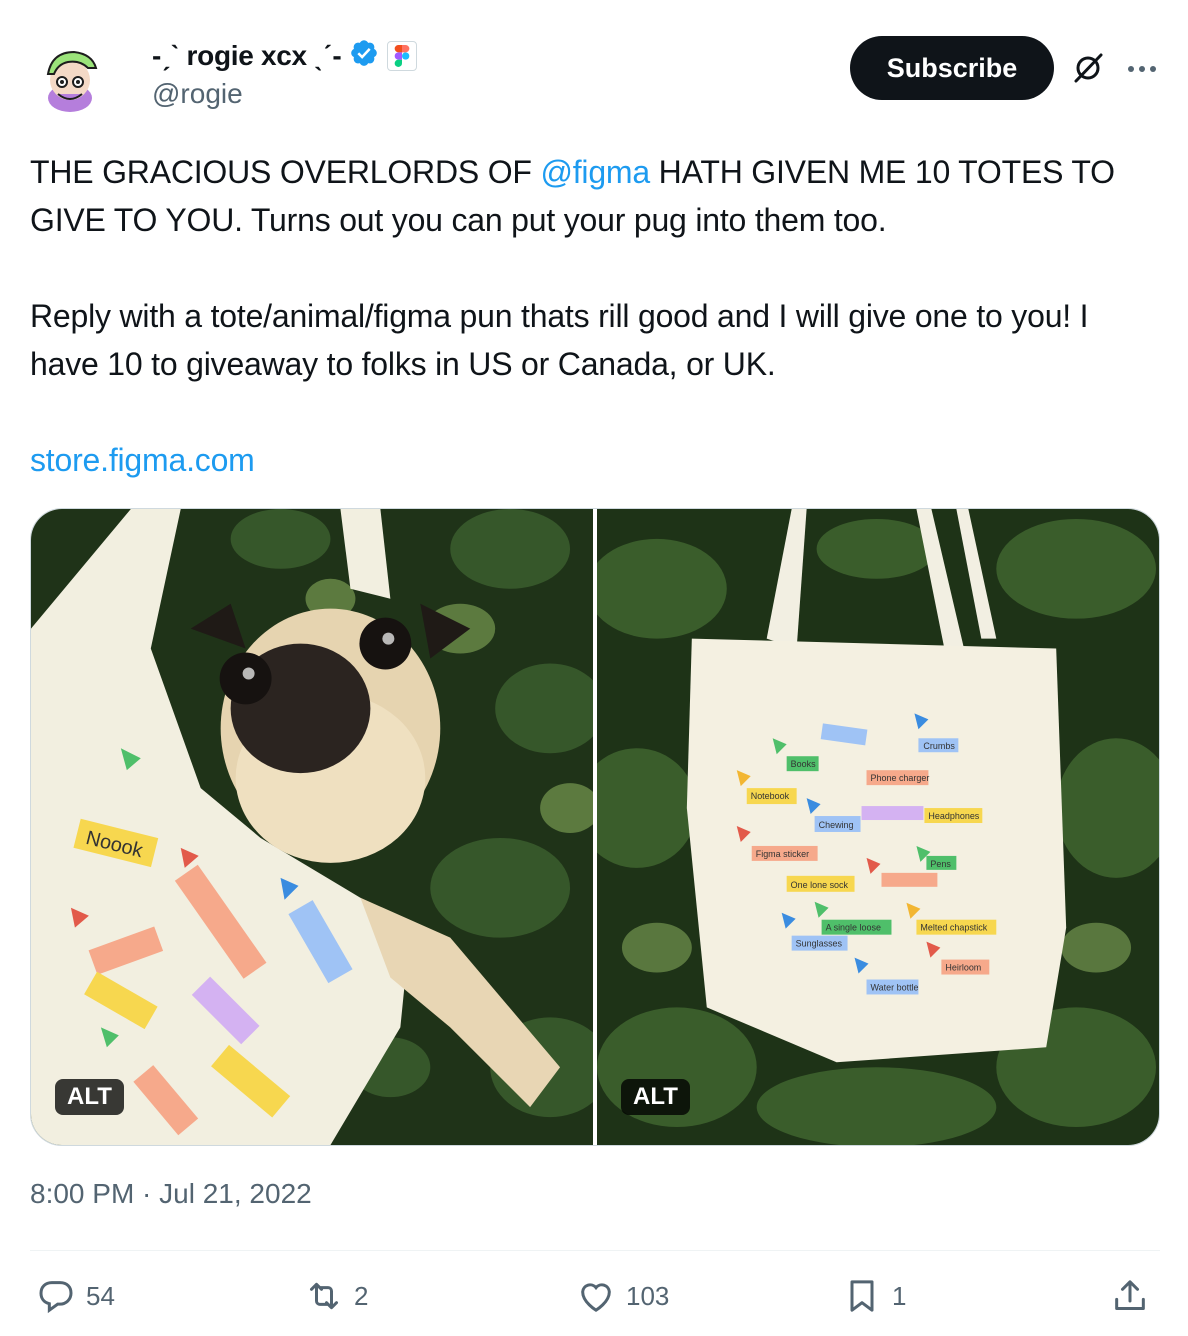  I want to click on heart-icon, so click(596, 1297).